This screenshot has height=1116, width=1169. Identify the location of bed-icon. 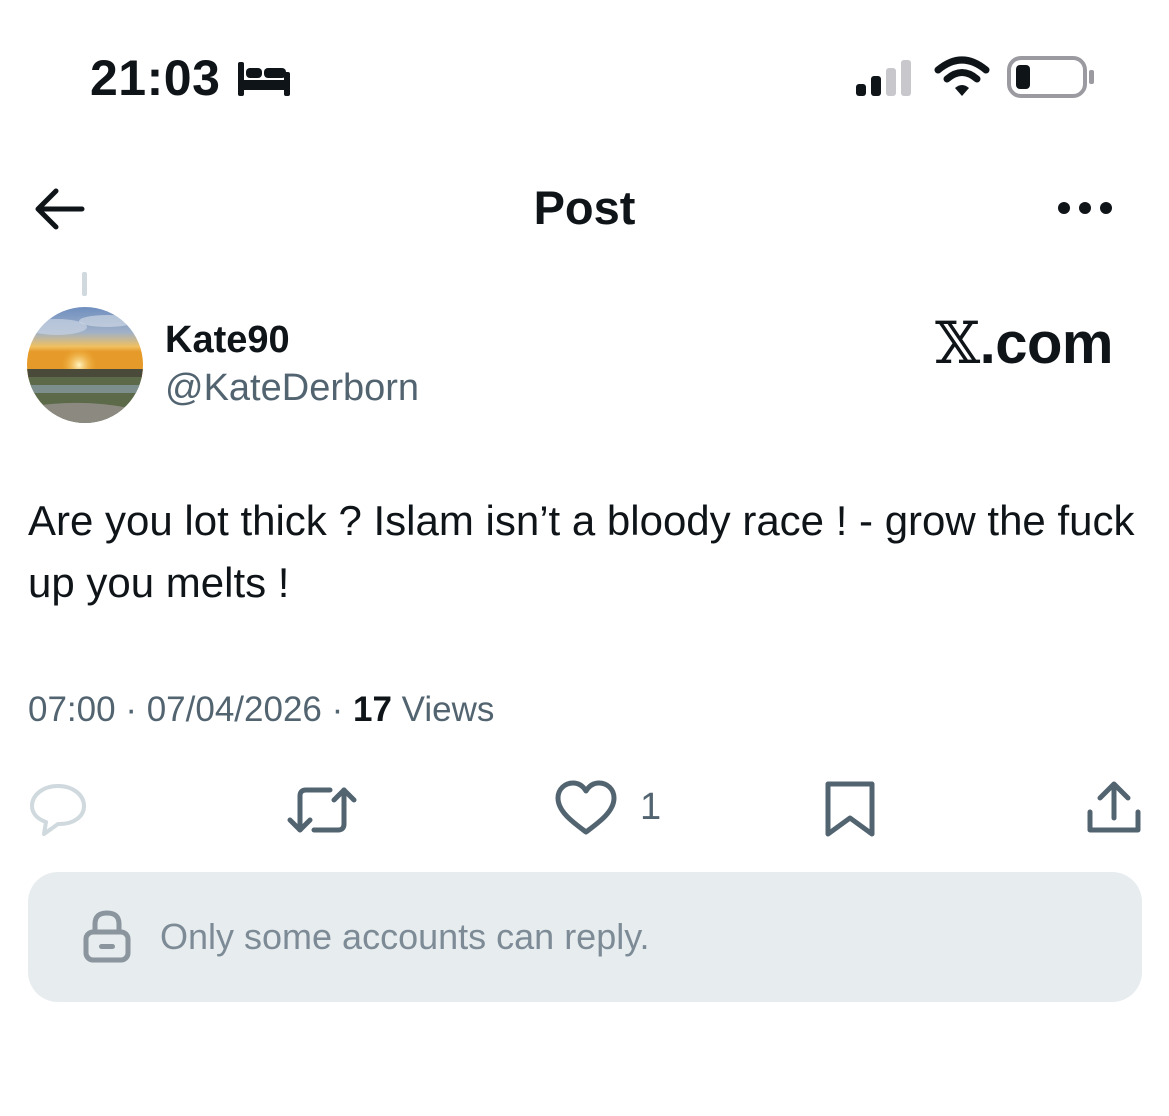
(264, 80).